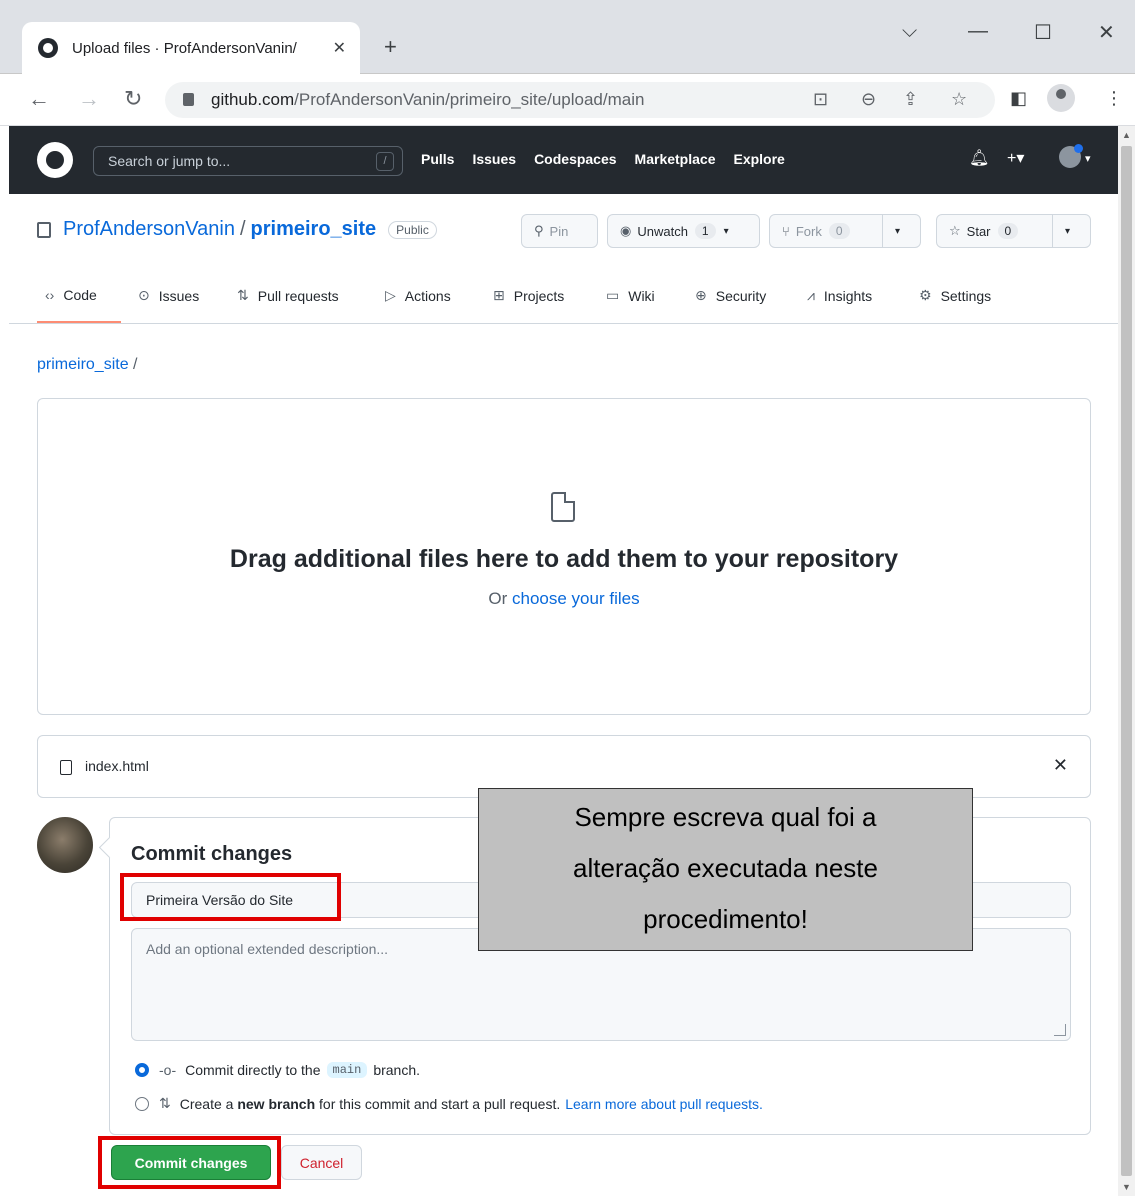 The image size is (1135, 1196). Describe the element at coordinates (626, 230) in the screenshot. I see `eye-icon: ◉` at that location.